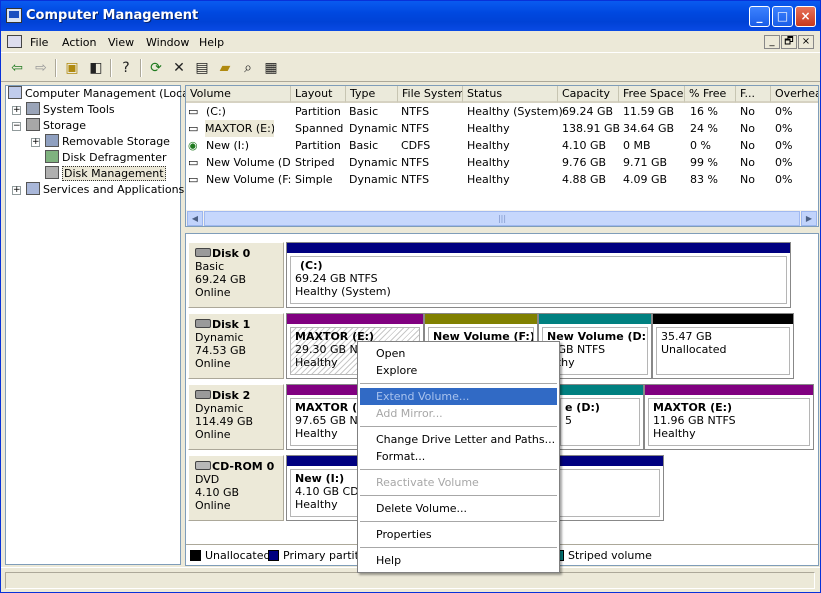 This screenshot has height=593, width=821. Describe the element at coordinates (236, 488) in the screenshot. I see `cdrom-0-label: CD-ROM 0 DVD 4.10 GB Online` at that location.